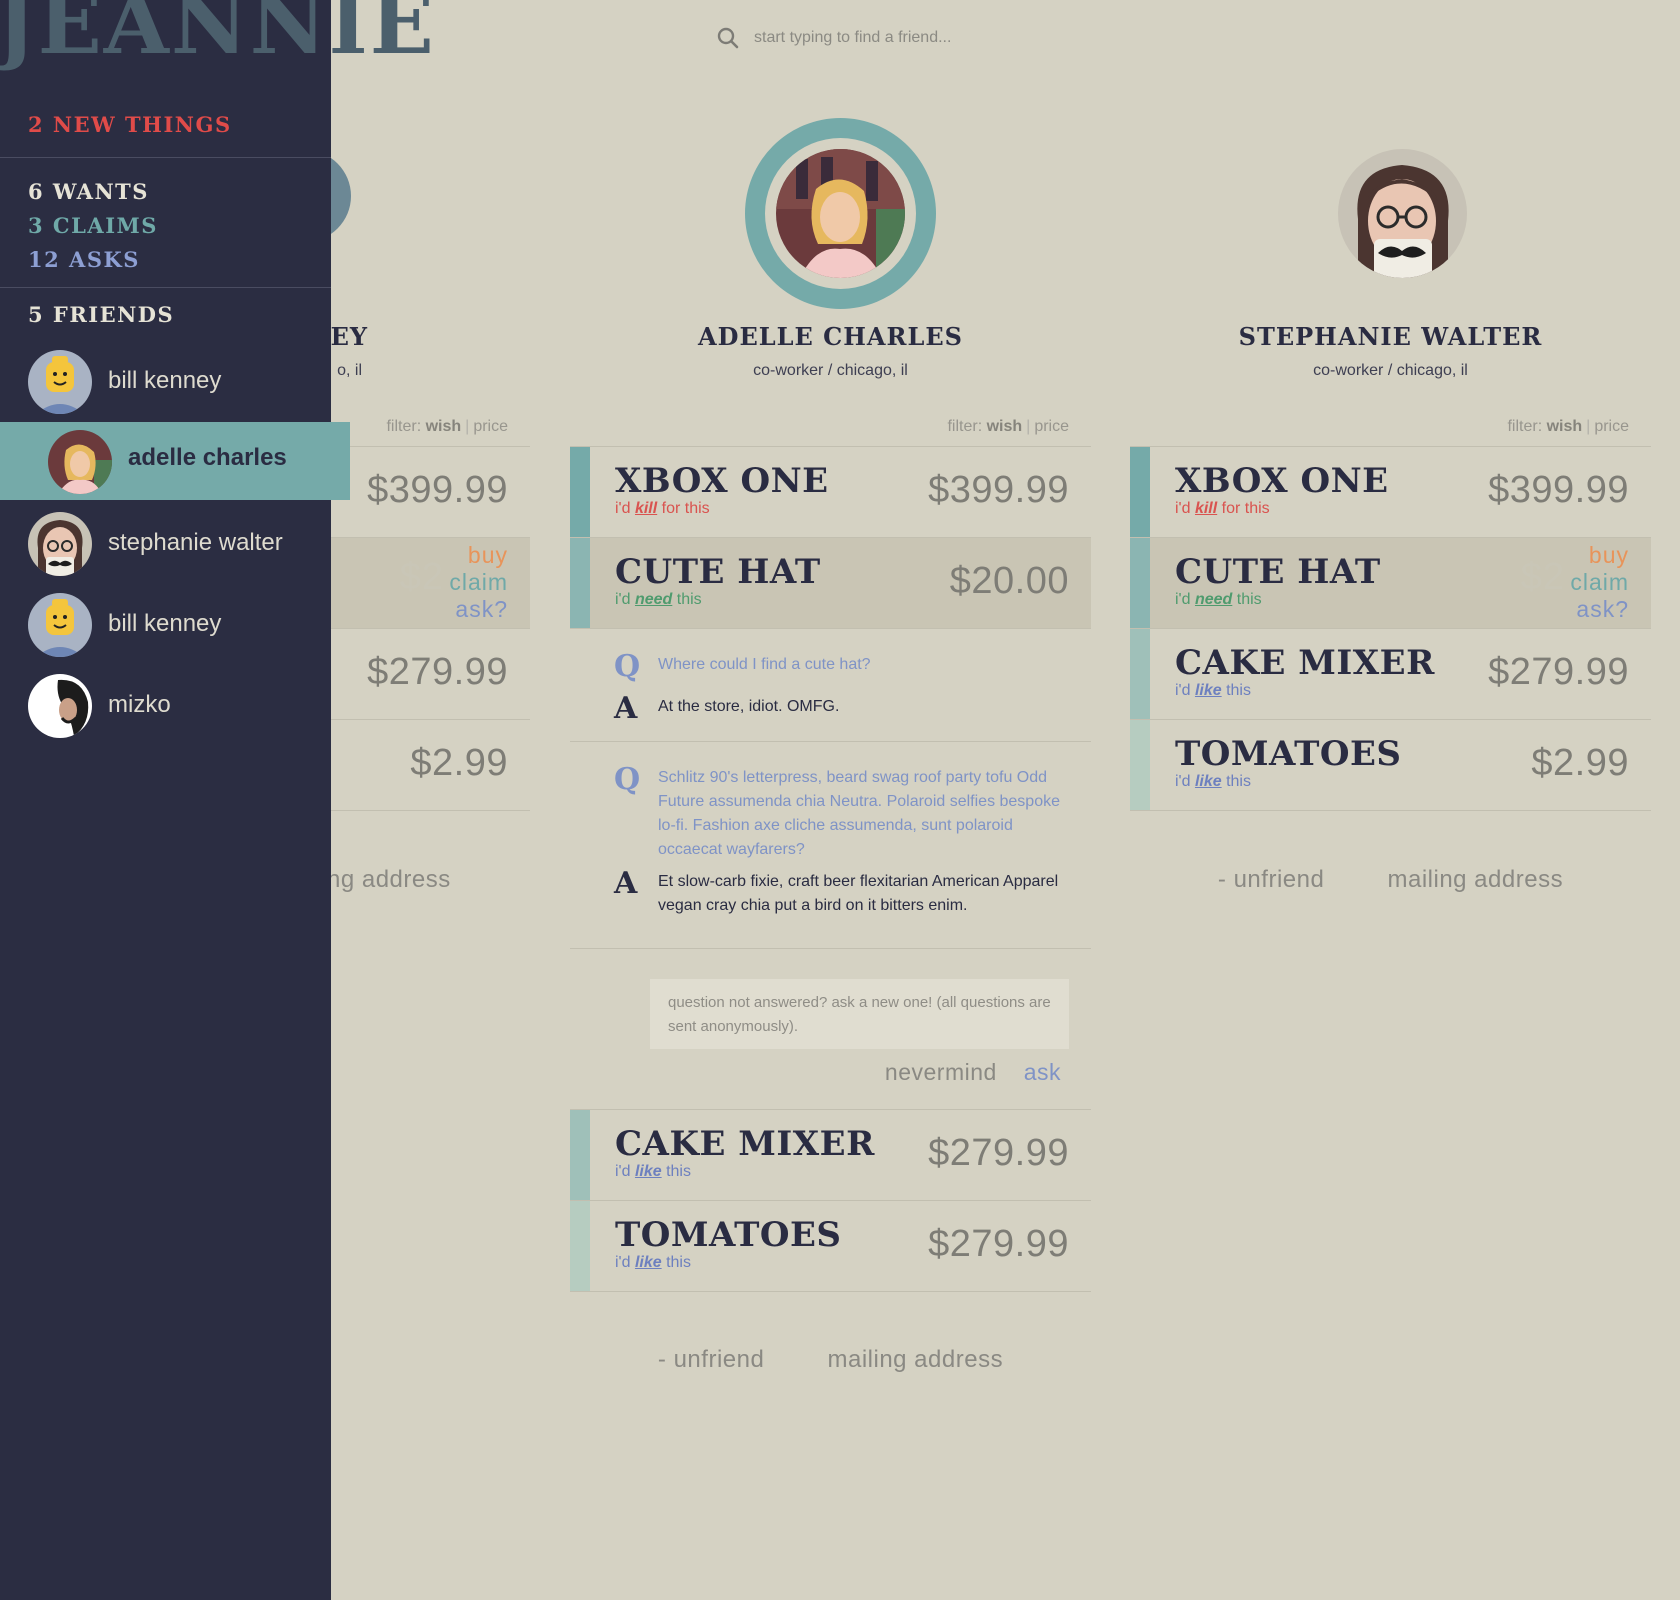  Describe the element at coordinates (1009, 581) in the screenshot. I see `item-price: $20.00` at that location.